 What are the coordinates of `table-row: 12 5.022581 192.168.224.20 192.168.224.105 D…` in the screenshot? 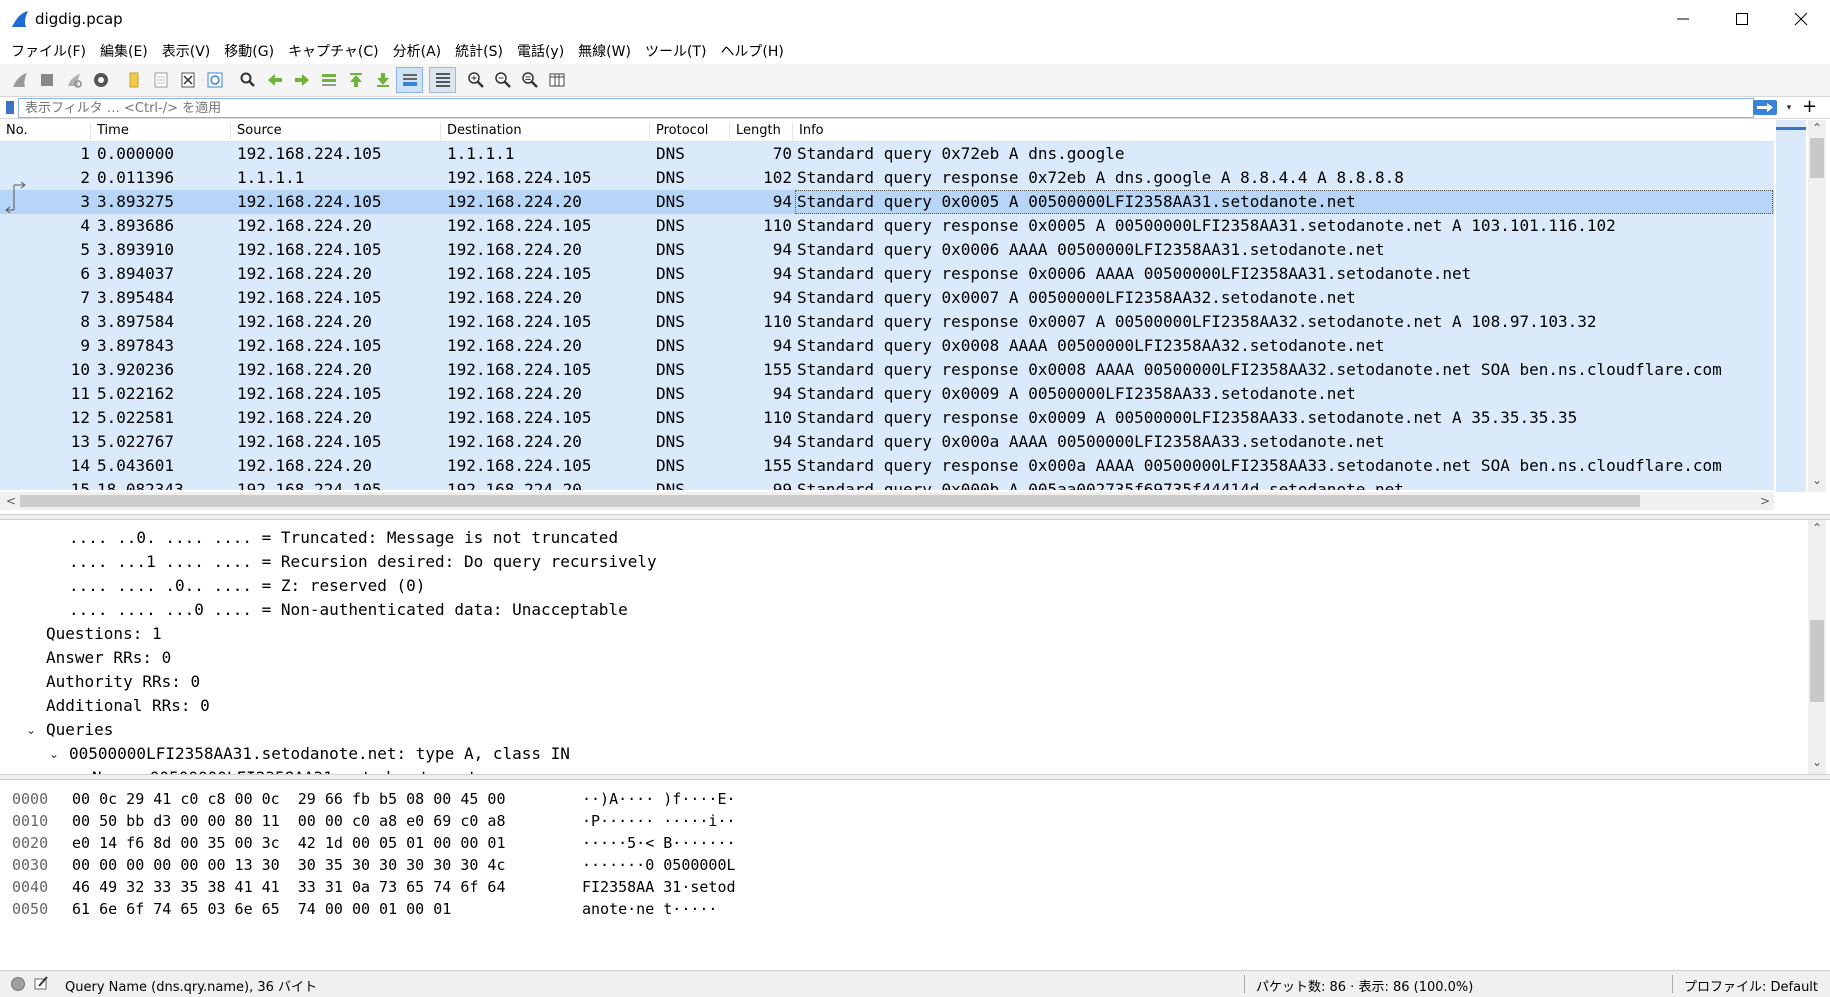 It's located at (887, 418).